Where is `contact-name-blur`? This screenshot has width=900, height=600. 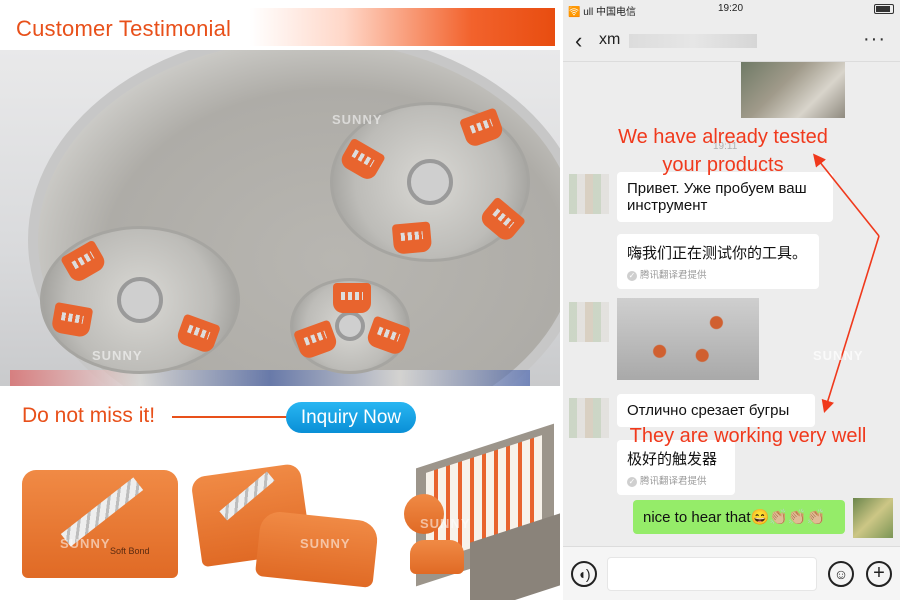 contact-name-blur is located at coordinates (693, 41).